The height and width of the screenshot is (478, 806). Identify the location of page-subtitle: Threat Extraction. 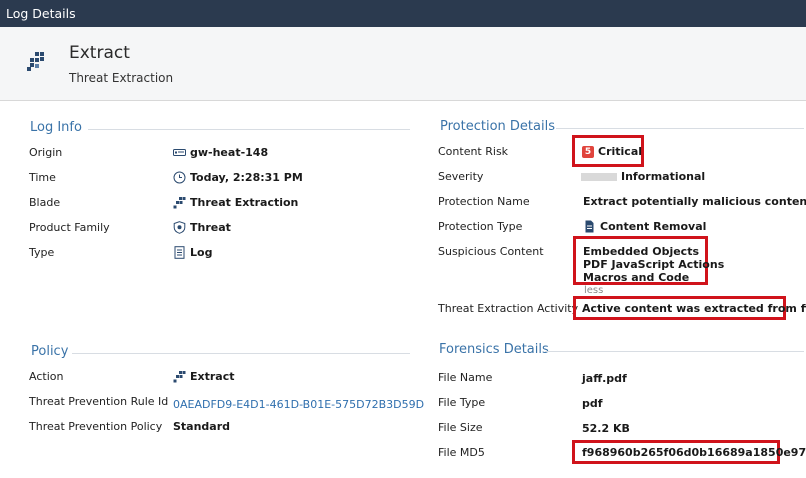
(121, 78).